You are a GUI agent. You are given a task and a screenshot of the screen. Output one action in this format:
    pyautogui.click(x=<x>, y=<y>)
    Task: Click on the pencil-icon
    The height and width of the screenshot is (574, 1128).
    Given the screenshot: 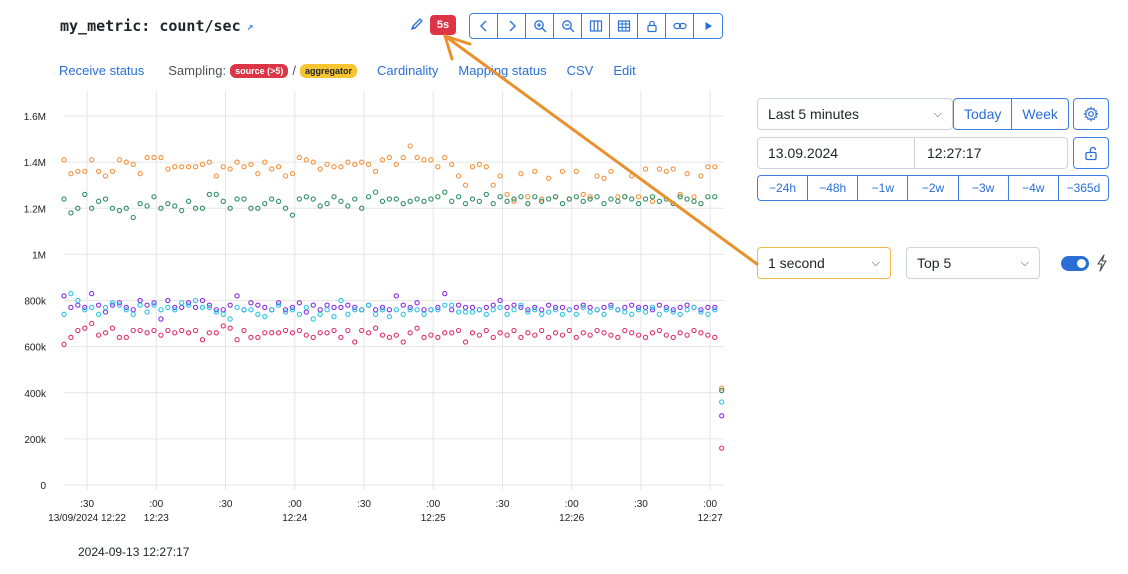 What is the action you would take?
    pyautogui.click(x=417, y=24)
    